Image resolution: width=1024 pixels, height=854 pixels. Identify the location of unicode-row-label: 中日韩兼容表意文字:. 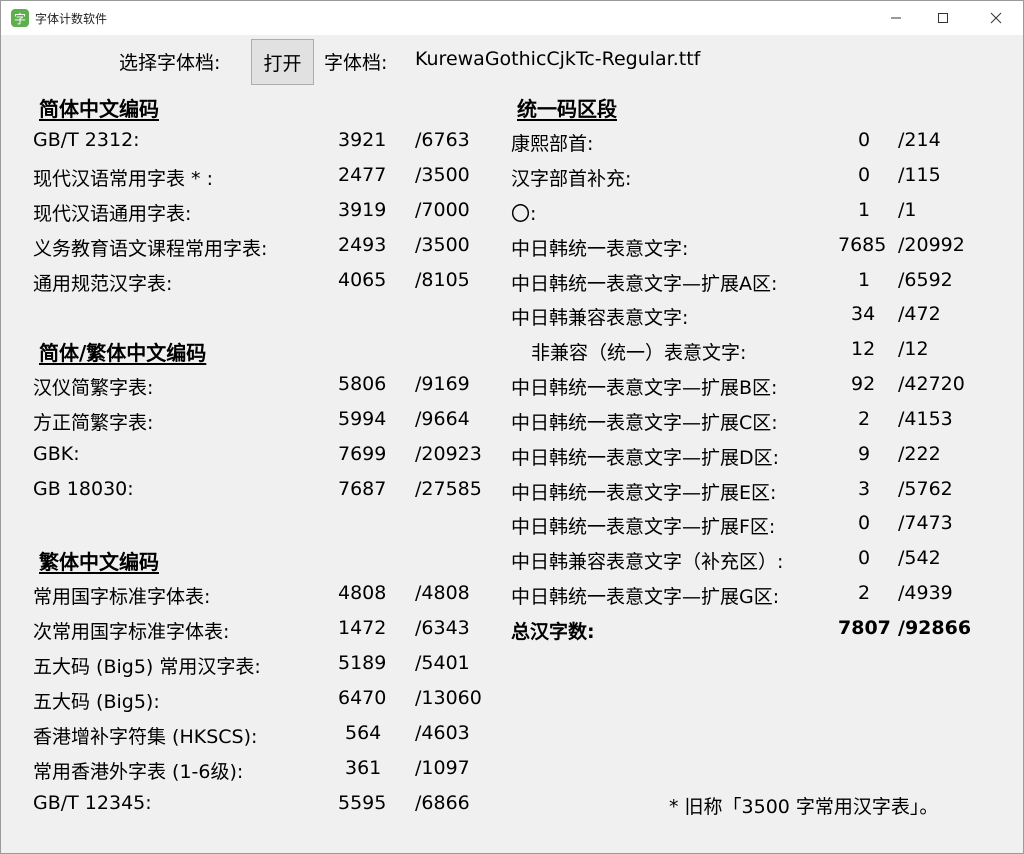
(600, 318).